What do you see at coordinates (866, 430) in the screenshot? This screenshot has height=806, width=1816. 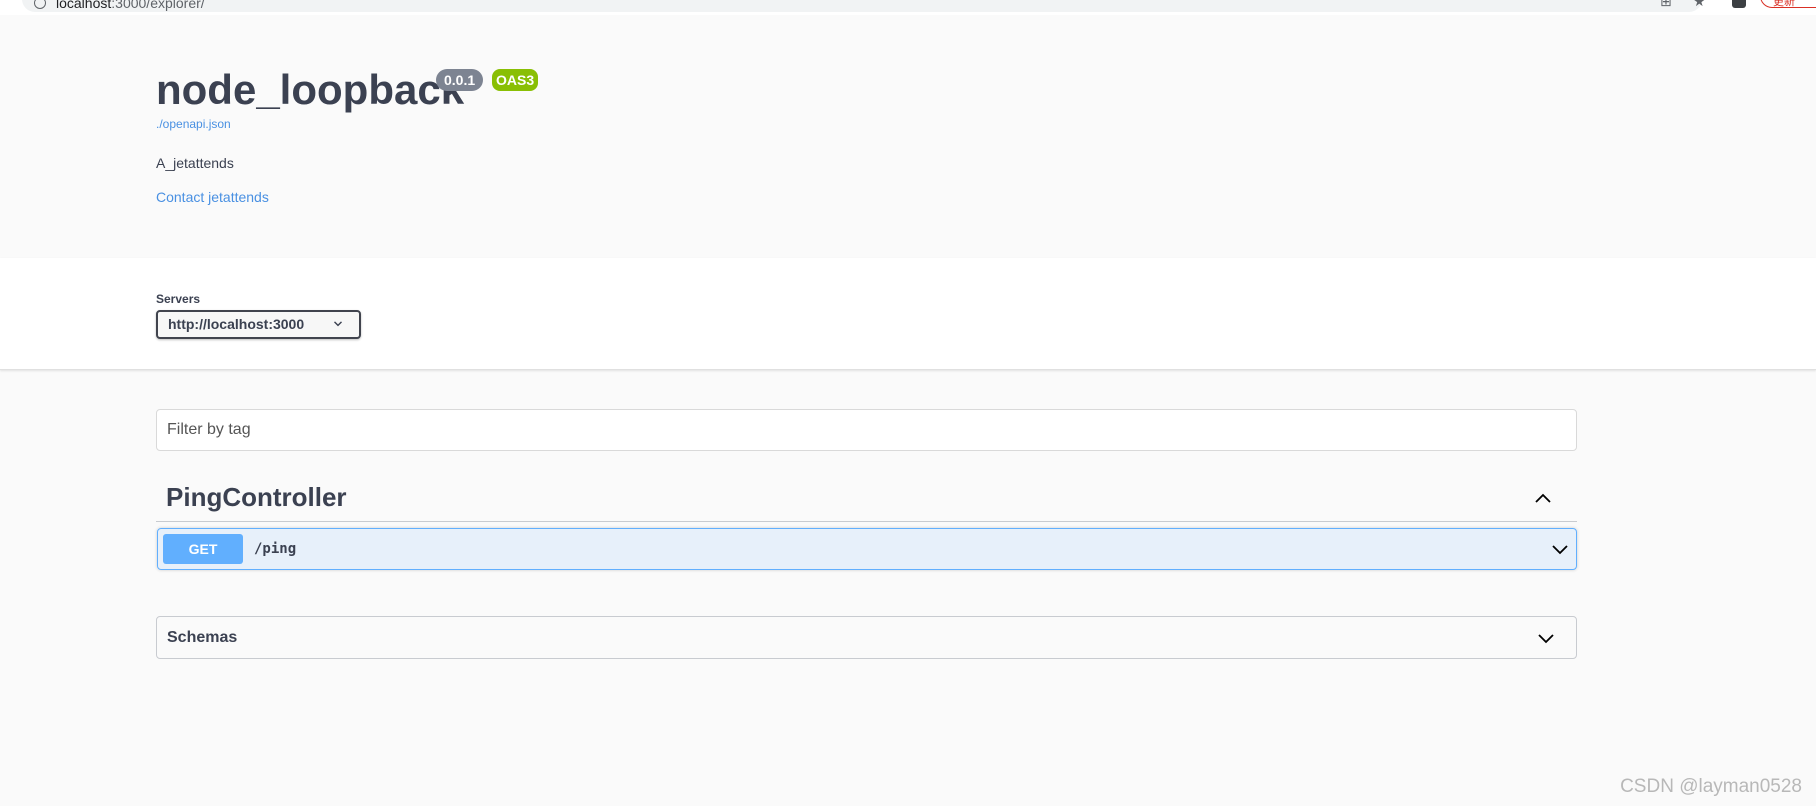 I see `filter-by-tag-input` at bounding box center [866, 430].